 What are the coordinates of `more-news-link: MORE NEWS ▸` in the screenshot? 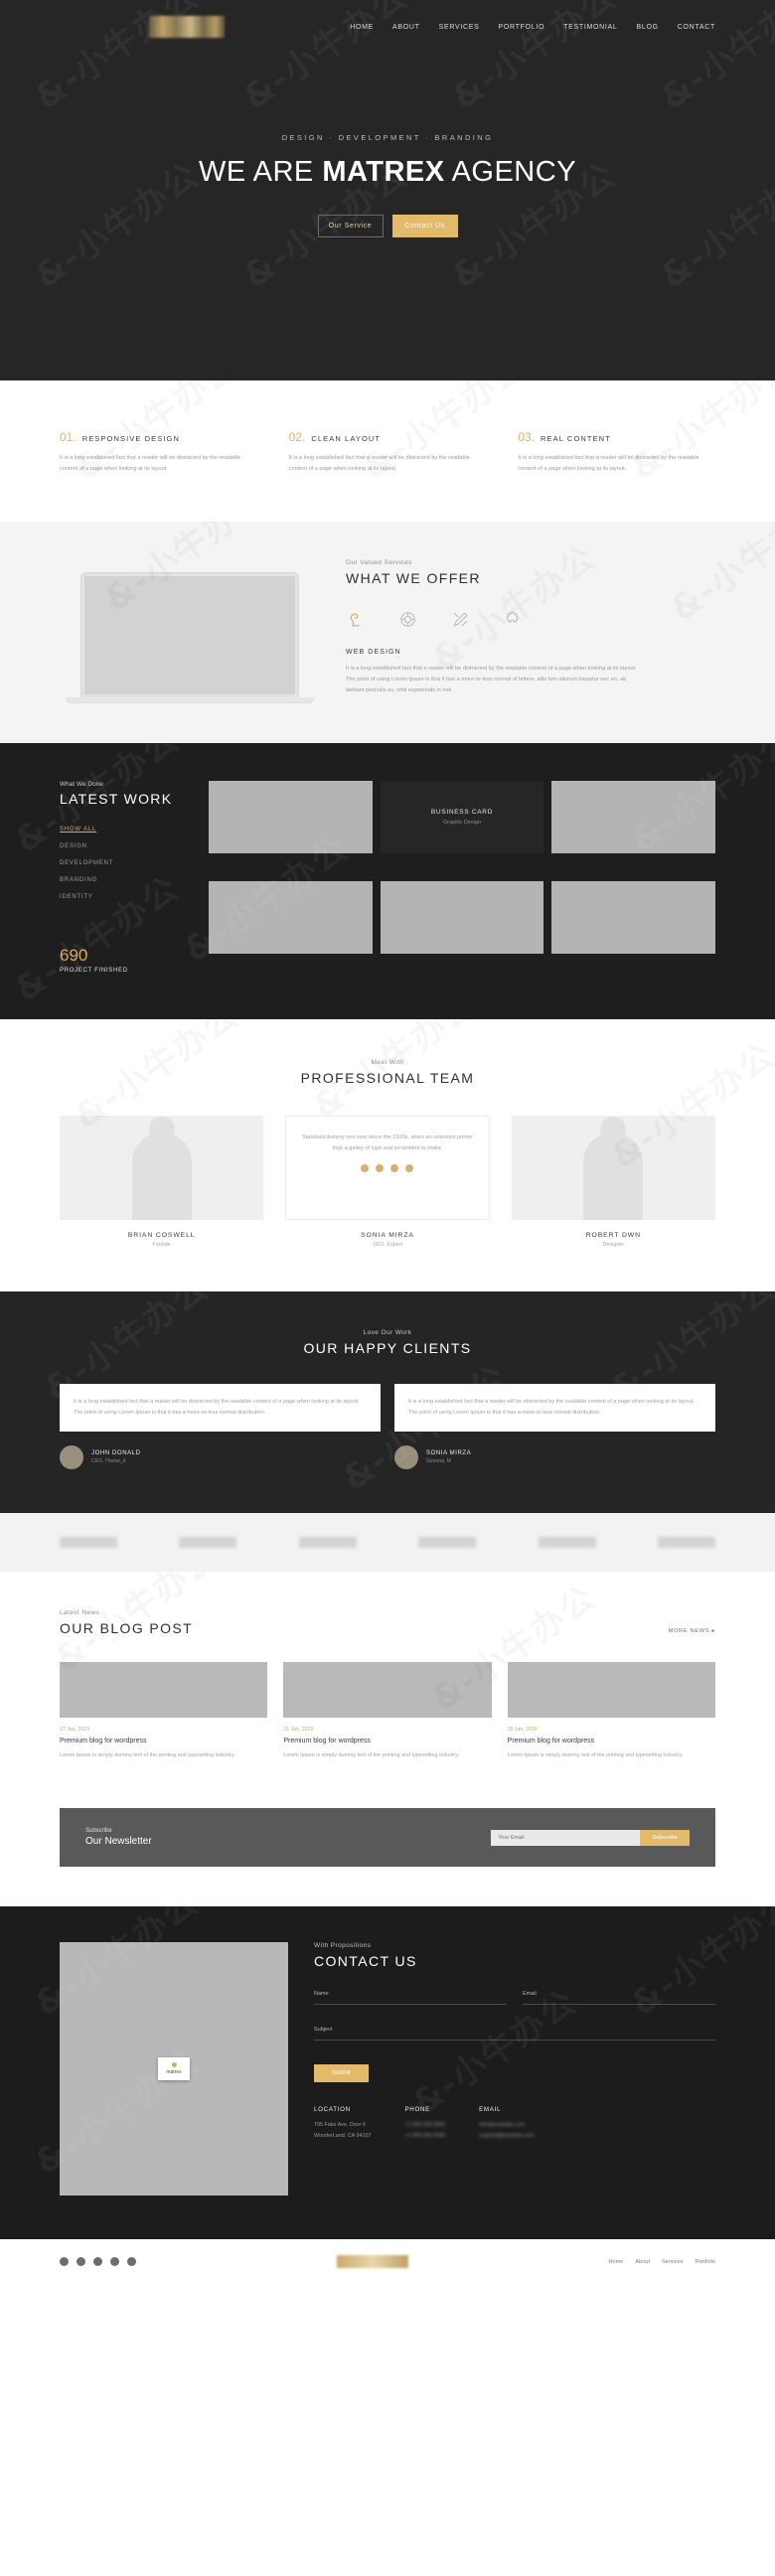 It's located at (691, 1631).